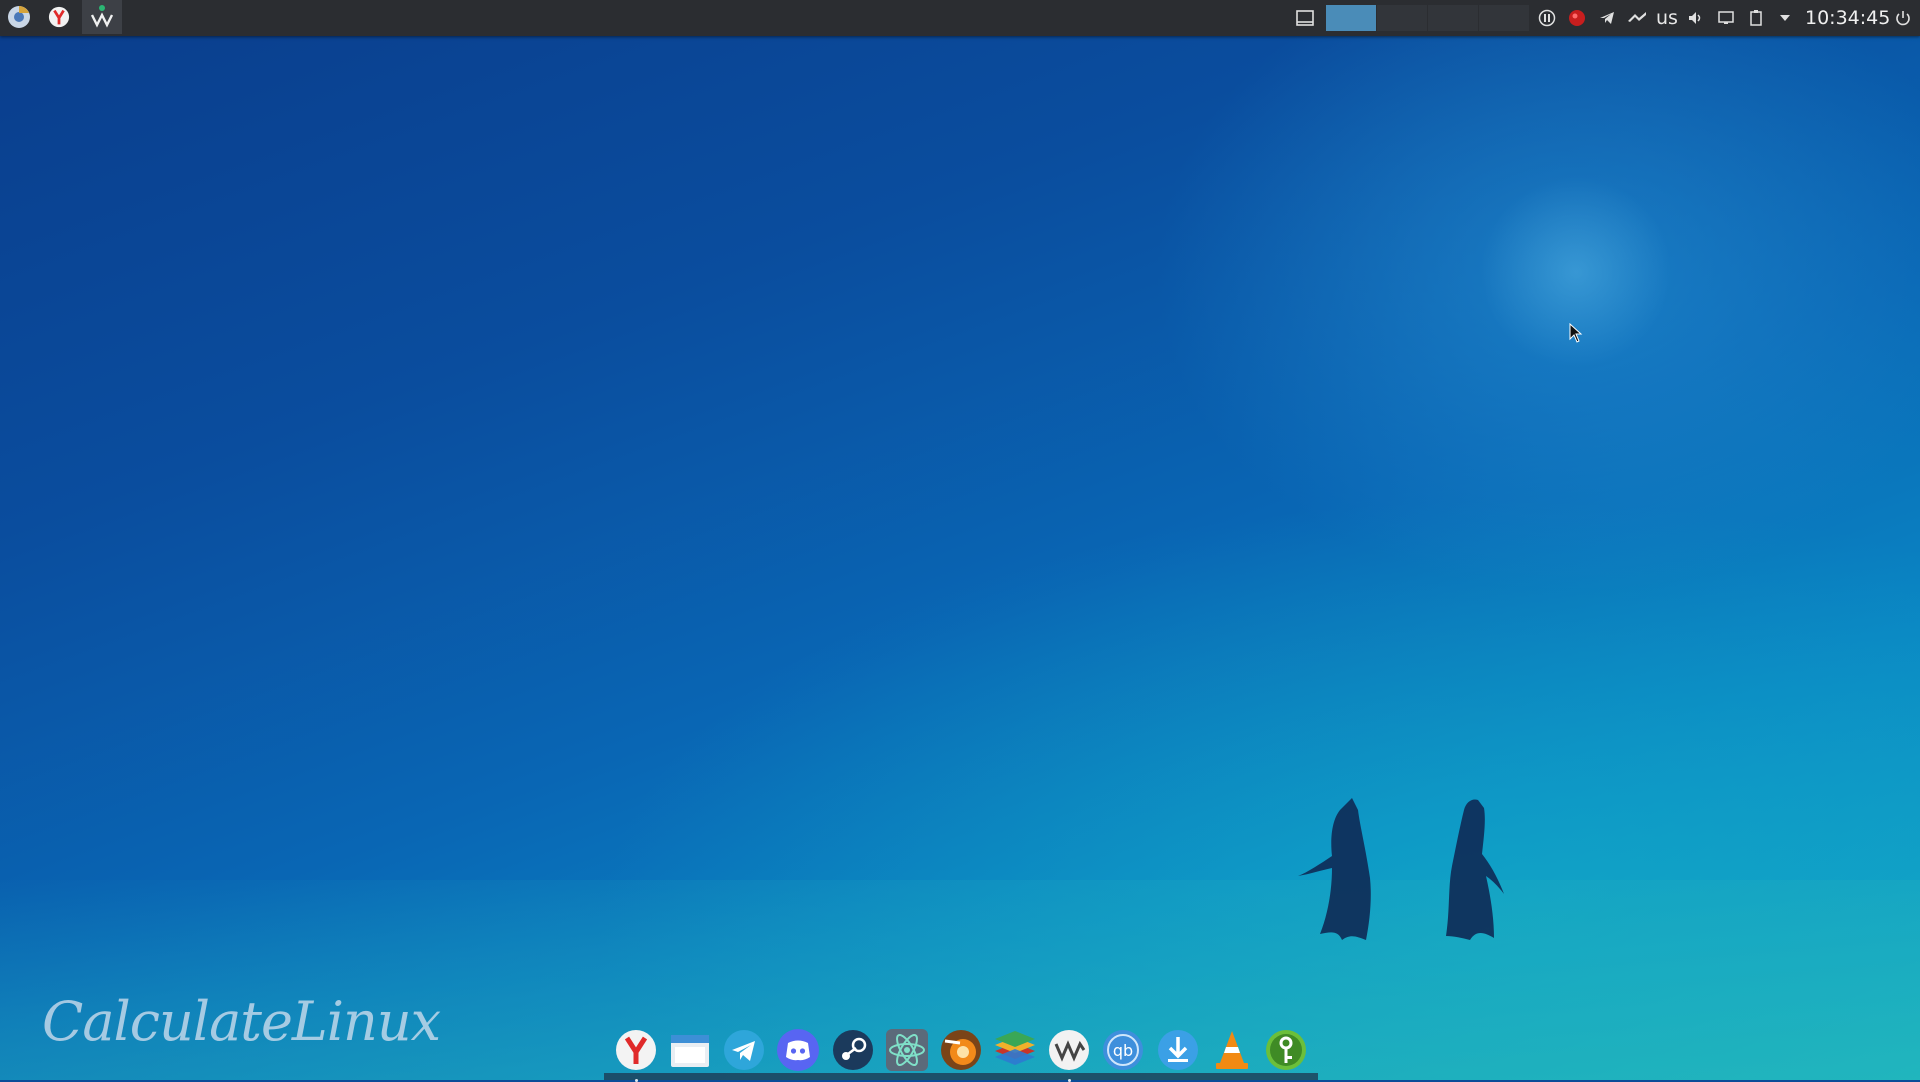 This screenshot has height=1082, width=1920. I want to click on dock-vlc, so click(1232, 1050).